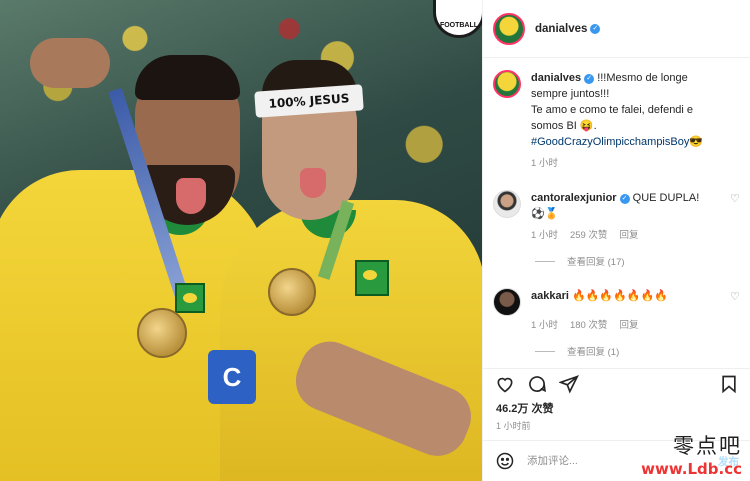 Image resolution: width=750 pixels, height=481 pixels. Describe the element at coordinates (616, 29) in the screenshot. I see `post-header: danialves ✓` at that location.